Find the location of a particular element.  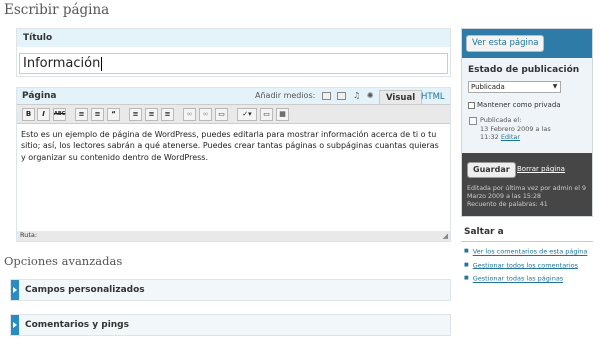

manage-comments-link: Gestionar todos los comentarios is located at coordinates (525, 265).